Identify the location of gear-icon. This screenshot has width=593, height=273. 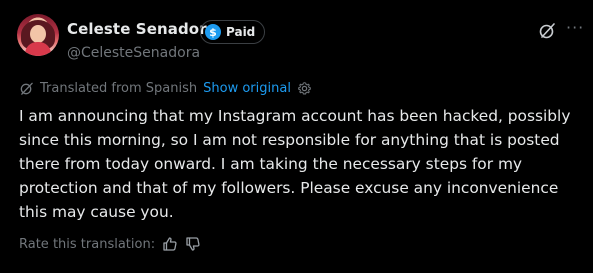
(304, 88).